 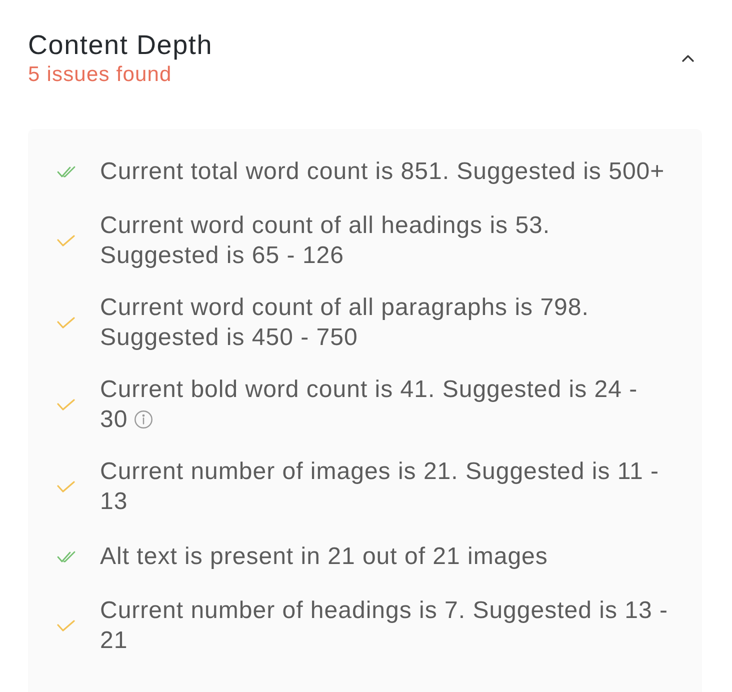 I want to click on chevron-icon, so click(x=688, y=58).